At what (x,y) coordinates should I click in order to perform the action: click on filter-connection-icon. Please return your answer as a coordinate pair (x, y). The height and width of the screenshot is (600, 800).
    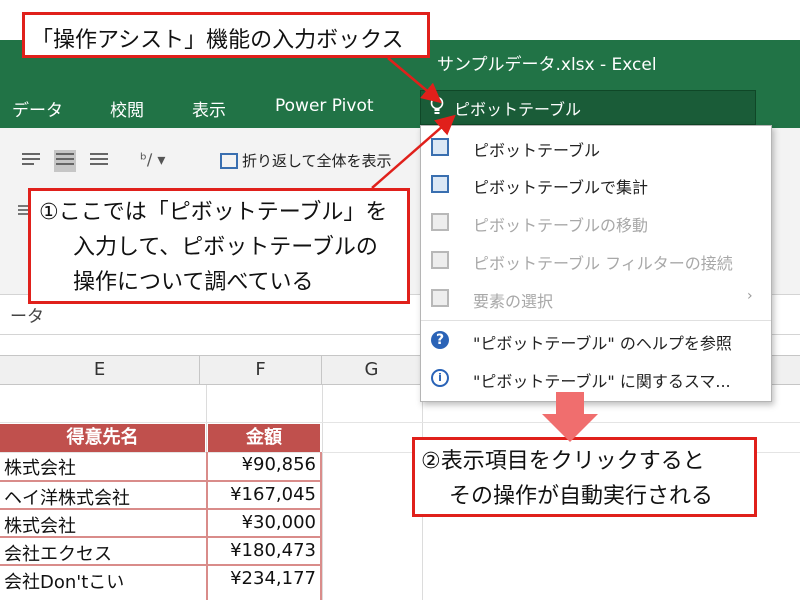
    Looking at the image, I should click on (440, 260).